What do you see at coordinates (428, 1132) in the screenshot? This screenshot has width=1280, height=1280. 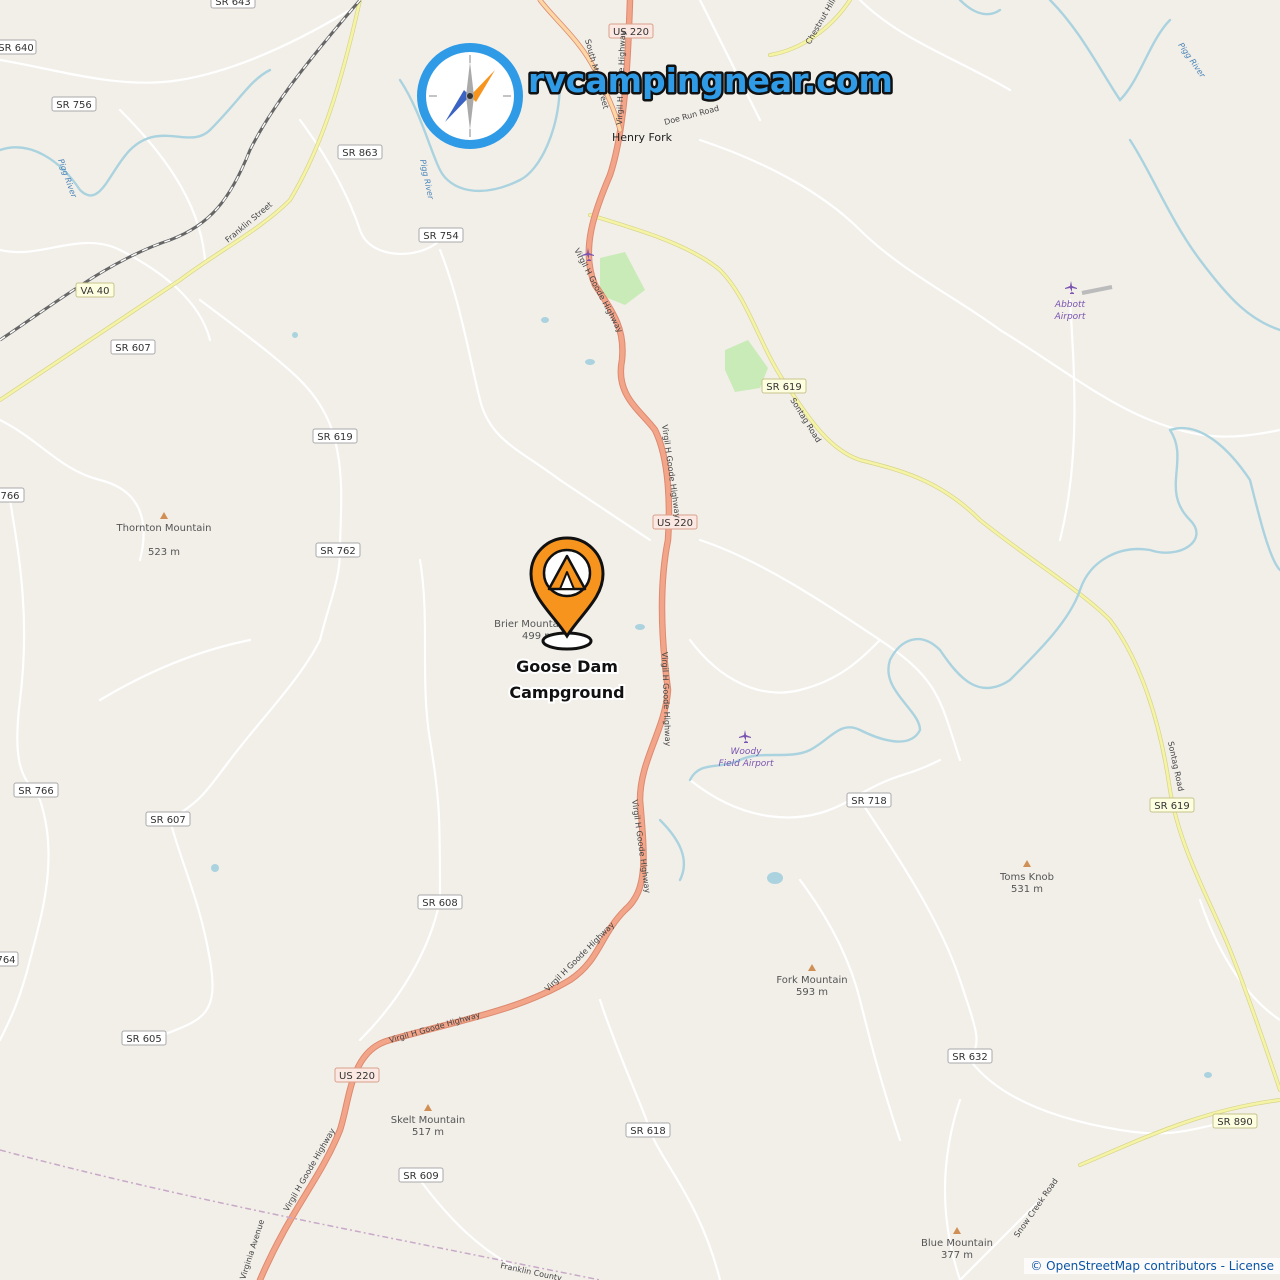 I see `svg-text: 517 m` at bounding box center [428, 1132].